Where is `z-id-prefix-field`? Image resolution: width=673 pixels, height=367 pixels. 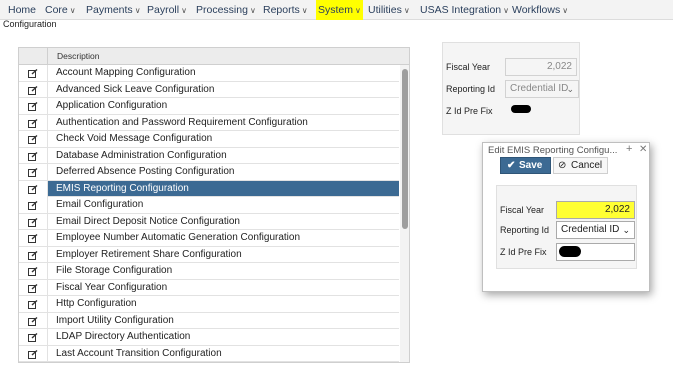 z-id-prefix-field is located at coordinates (542, 111).